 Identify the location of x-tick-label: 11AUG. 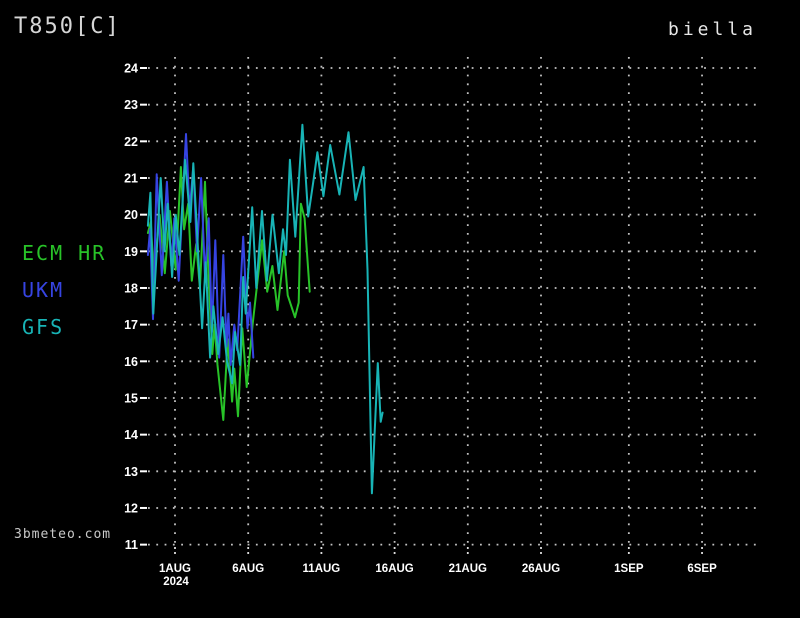
(322, 569).